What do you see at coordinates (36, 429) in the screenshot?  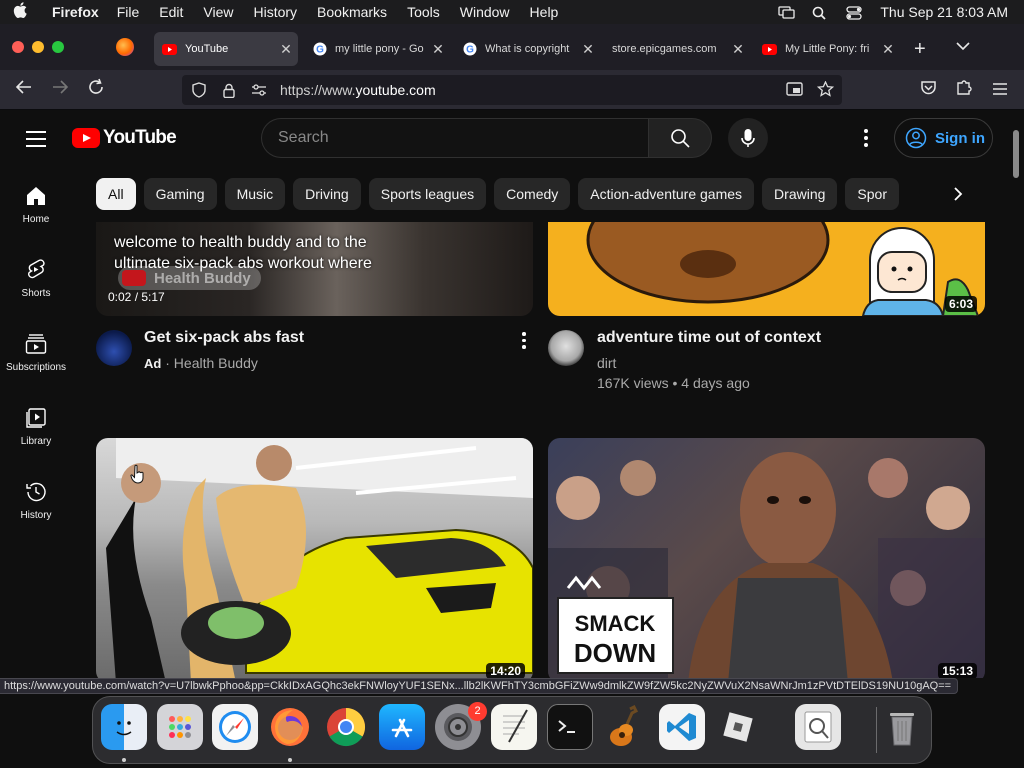 I see `guide-item-library: Library` at bounding box center [36, 429].